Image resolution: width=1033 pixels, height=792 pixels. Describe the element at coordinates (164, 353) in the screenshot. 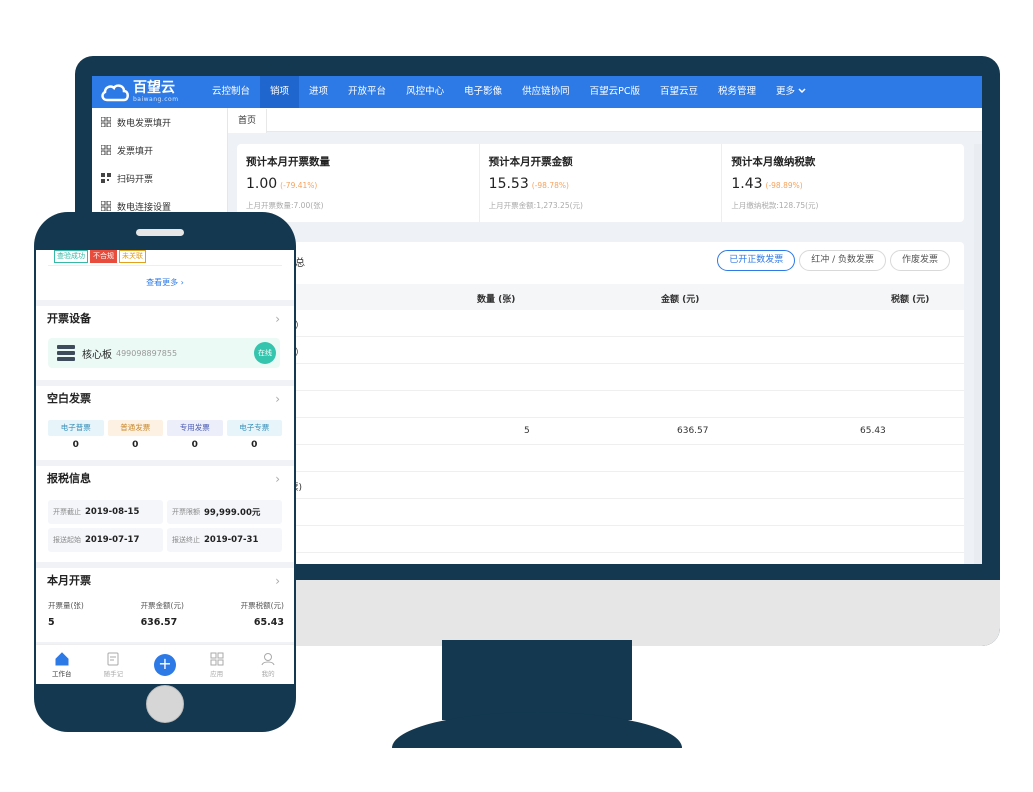

I see `device-row: 核心板 499098897855 在线` at that location.